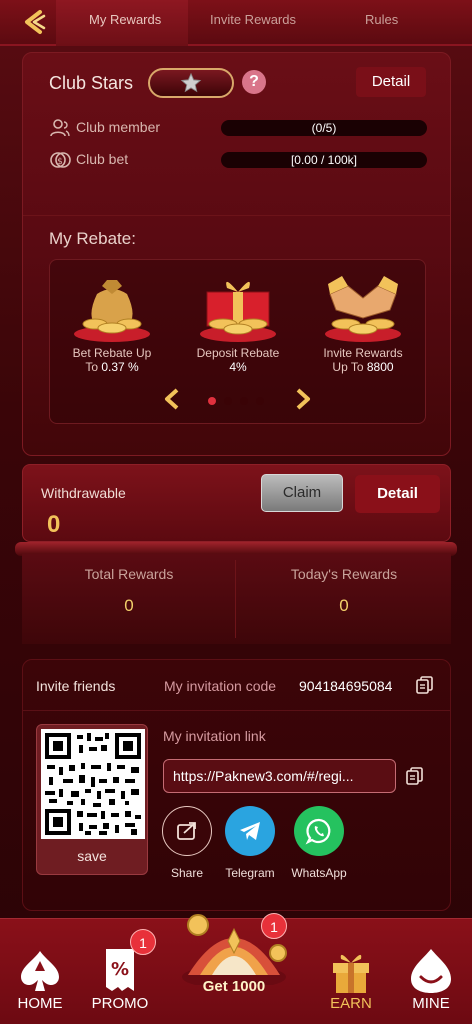  What do you see at coordinates (187, 873) in the screenshot?
I see `share-label: Share` at bounding box center [187, 873].